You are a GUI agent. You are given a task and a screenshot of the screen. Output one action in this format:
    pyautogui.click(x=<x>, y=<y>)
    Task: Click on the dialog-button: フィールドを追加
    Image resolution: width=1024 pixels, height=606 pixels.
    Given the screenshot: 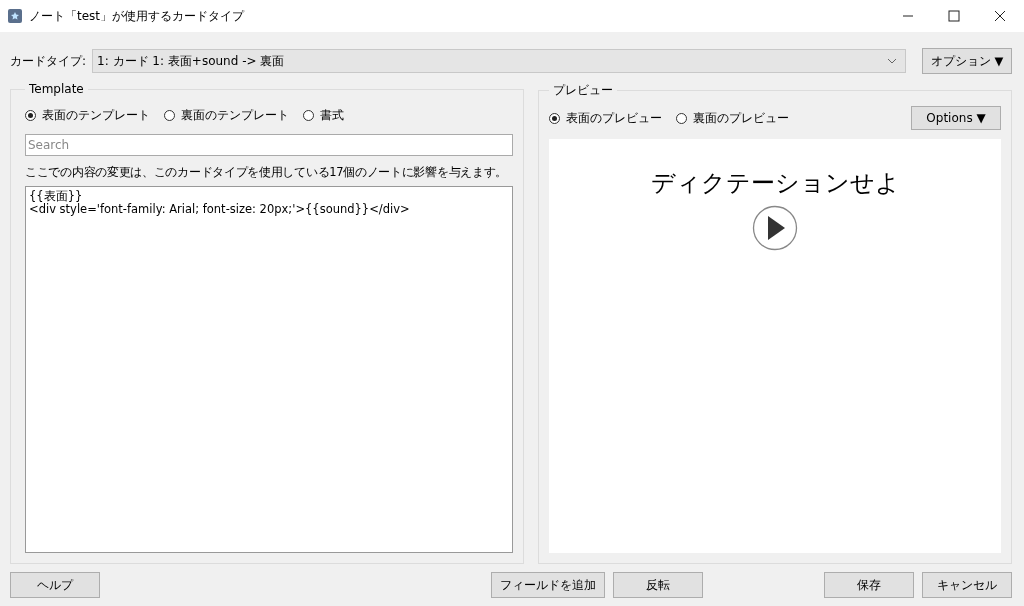 What is the action you would take?
    pyautogui.click(x=548, y=585)
    